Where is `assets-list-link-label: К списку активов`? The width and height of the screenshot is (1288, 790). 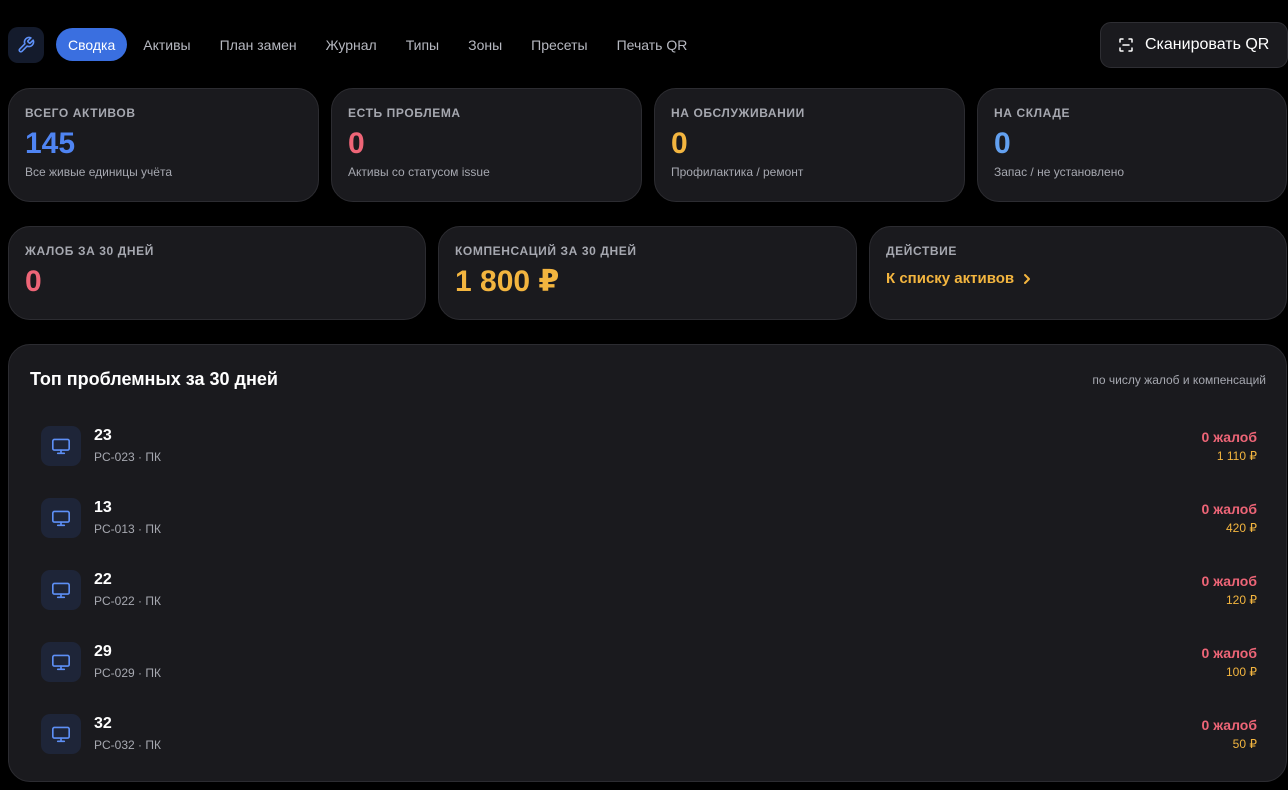
assets-list-link-label: К списку активов is located at coordinates (950, 278).